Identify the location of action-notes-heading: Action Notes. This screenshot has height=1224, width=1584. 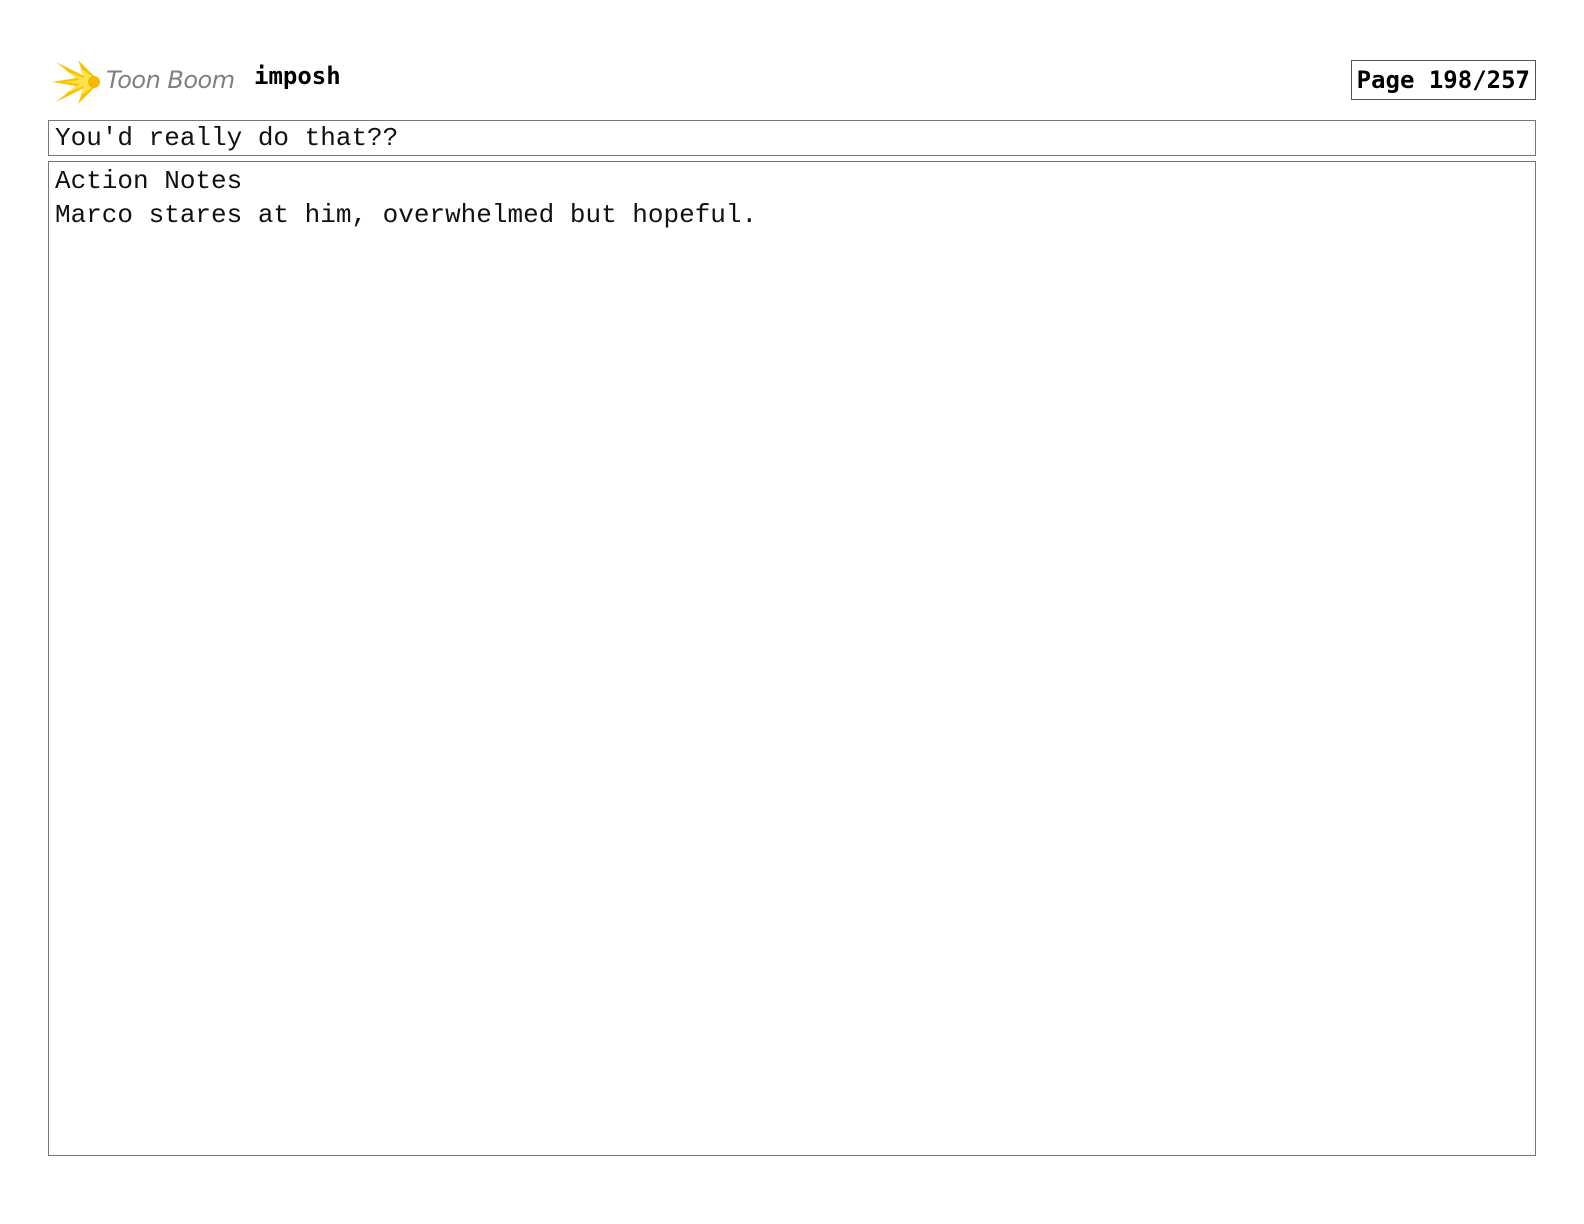
(149, 181).